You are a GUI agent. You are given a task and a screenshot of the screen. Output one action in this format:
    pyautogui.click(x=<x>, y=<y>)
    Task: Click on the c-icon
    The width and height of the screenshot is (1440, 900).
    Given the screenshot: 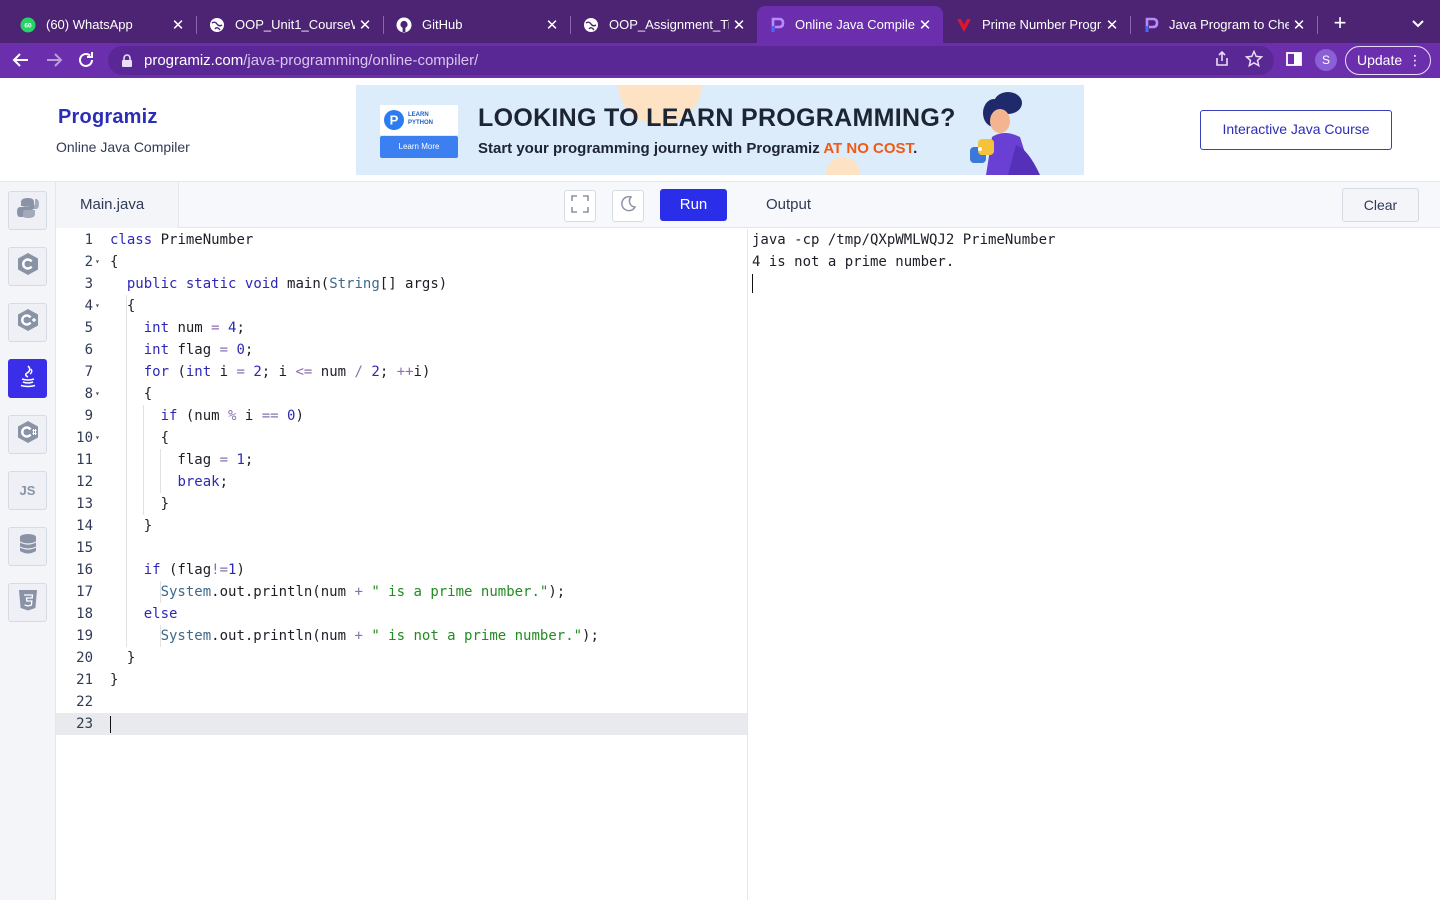 What is the action you would take?
    pyautogui.click(x=28, y=266)
    